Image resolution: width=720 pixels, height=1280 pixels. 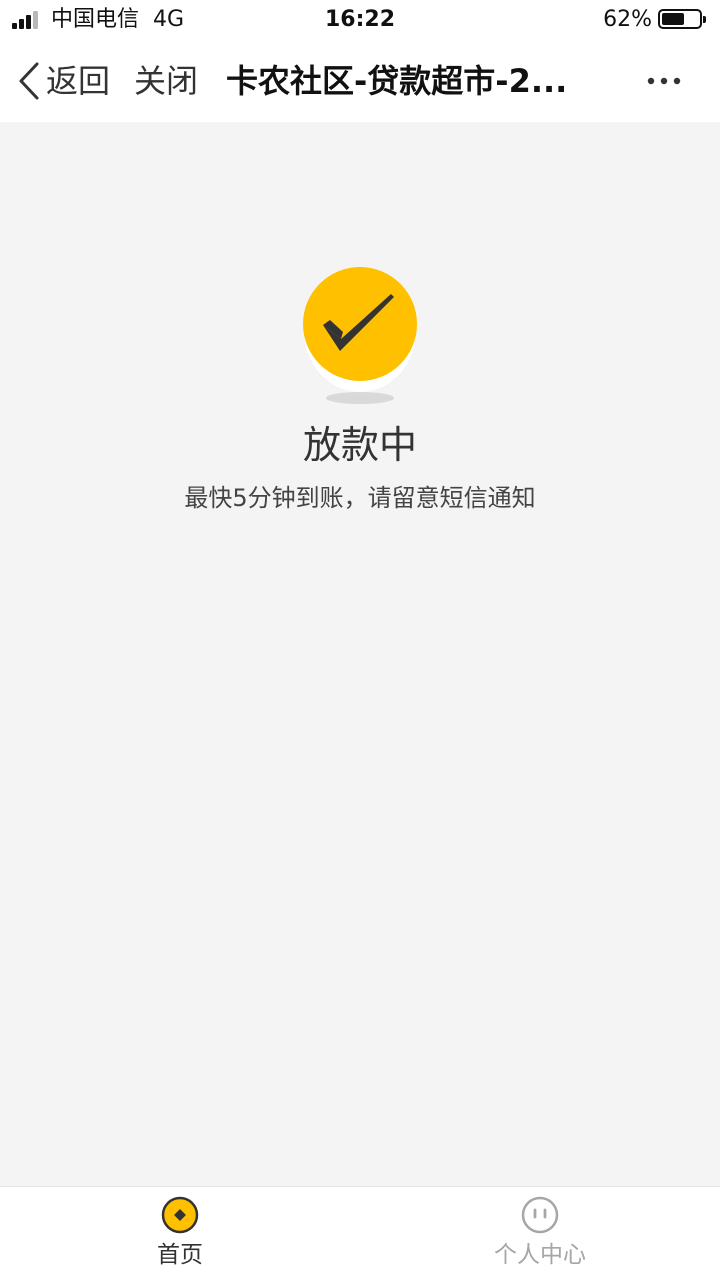 What do you see at coordinates (360, 498) in the screenshot?
I see `result-description: 最快5分钟到账，请留意短信通知` at bounding box center [360, 498].